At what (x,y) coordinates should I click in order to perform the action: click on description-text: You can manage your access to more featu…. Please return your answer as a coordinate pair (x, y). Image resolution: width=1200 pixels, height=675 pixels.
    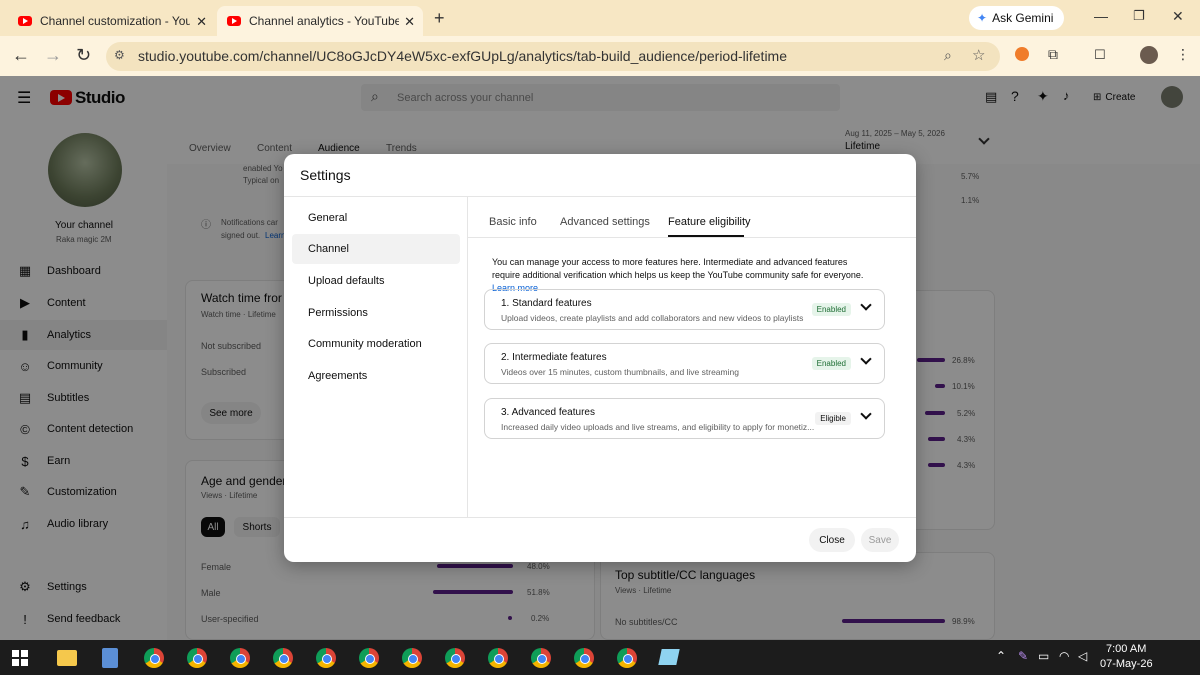
    Looking at the image, I should click on (678, 268).